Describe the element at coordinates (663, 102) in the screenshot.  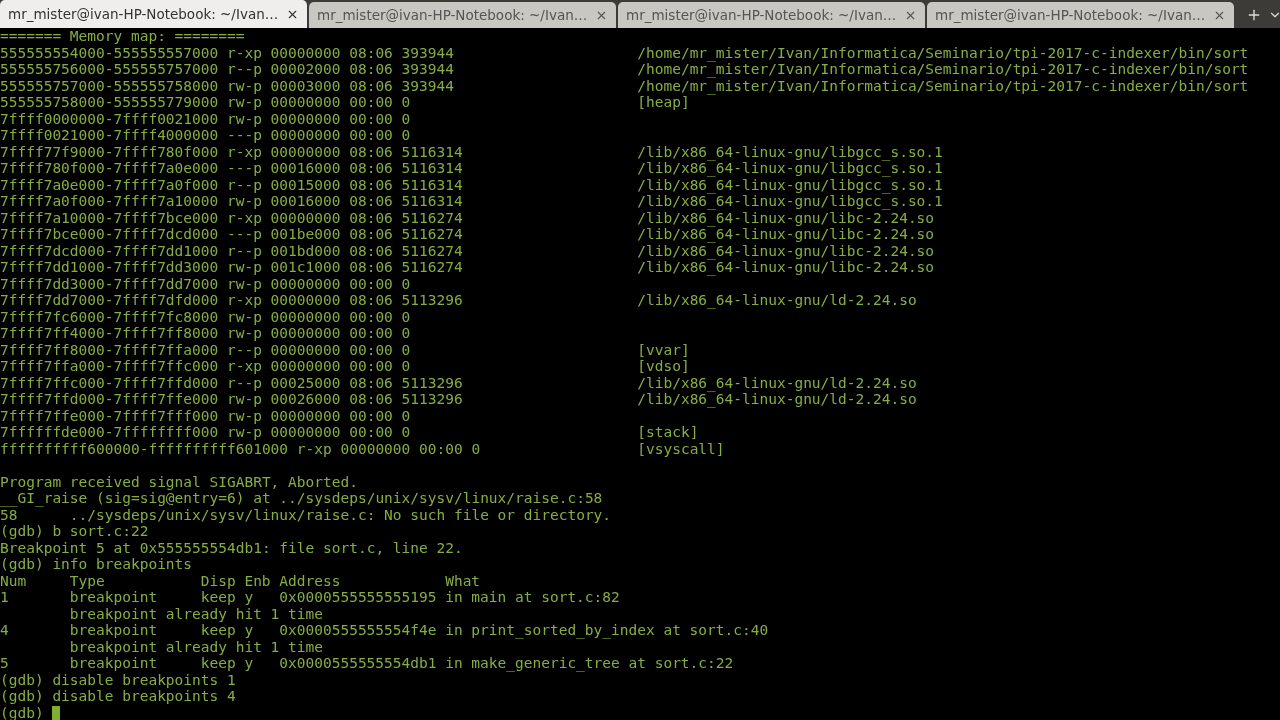
I see `mapping-path: [heap]` at that location.